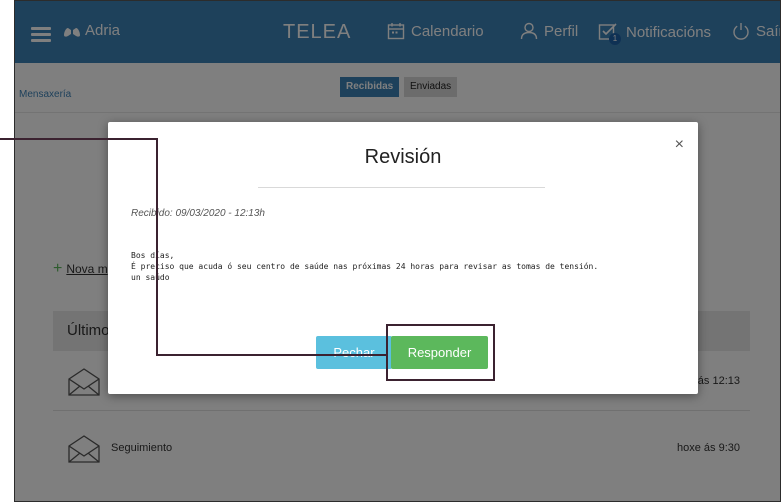 The width and height of the screenshot is (781, 502). I want to click on received-date: Recibido: 09/03/2020 - 12:13h, so click(198, 213).